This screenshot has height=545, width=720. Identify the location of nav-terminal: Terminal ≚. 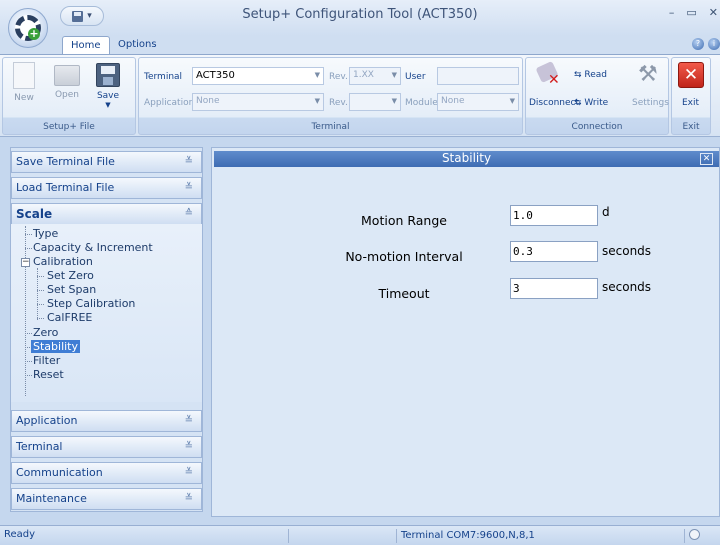
(106, 447).